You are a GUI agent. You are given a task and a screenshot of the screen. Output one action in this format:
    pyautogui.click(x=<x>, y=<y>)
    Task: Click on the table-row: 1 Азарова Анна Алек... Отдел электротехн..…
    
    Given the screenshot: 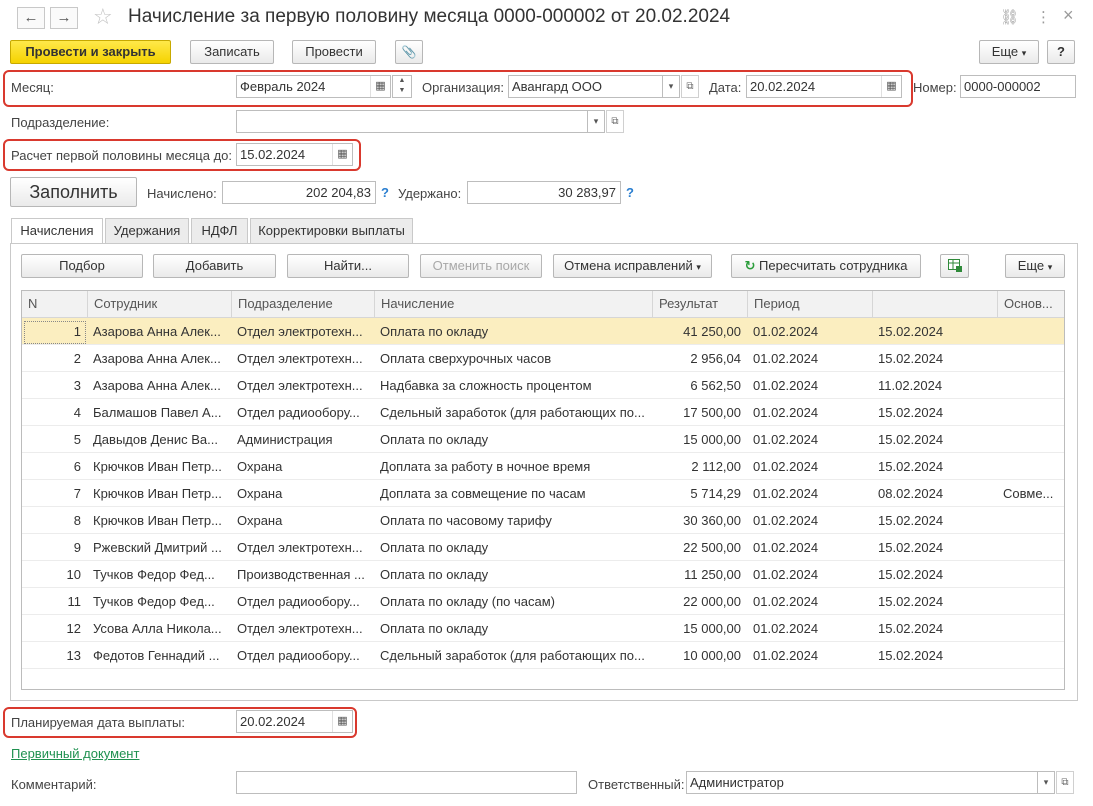 What is the action you would take?
    pyautogui.click(x=543, y=331)
    